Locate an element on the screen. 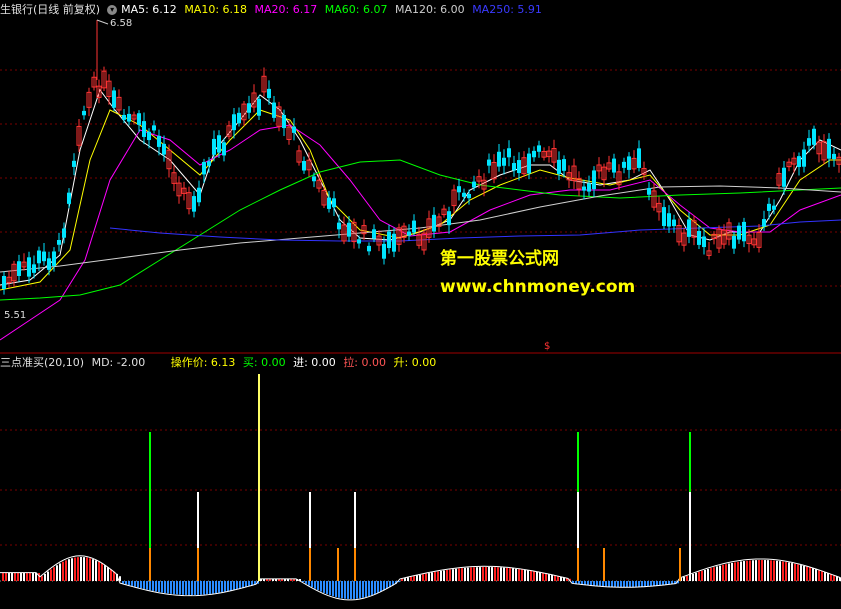 Image resolution: width=841 pixels, height=609 pixels. md-value: MD: -2.00 is located at coordinates (118, 362).